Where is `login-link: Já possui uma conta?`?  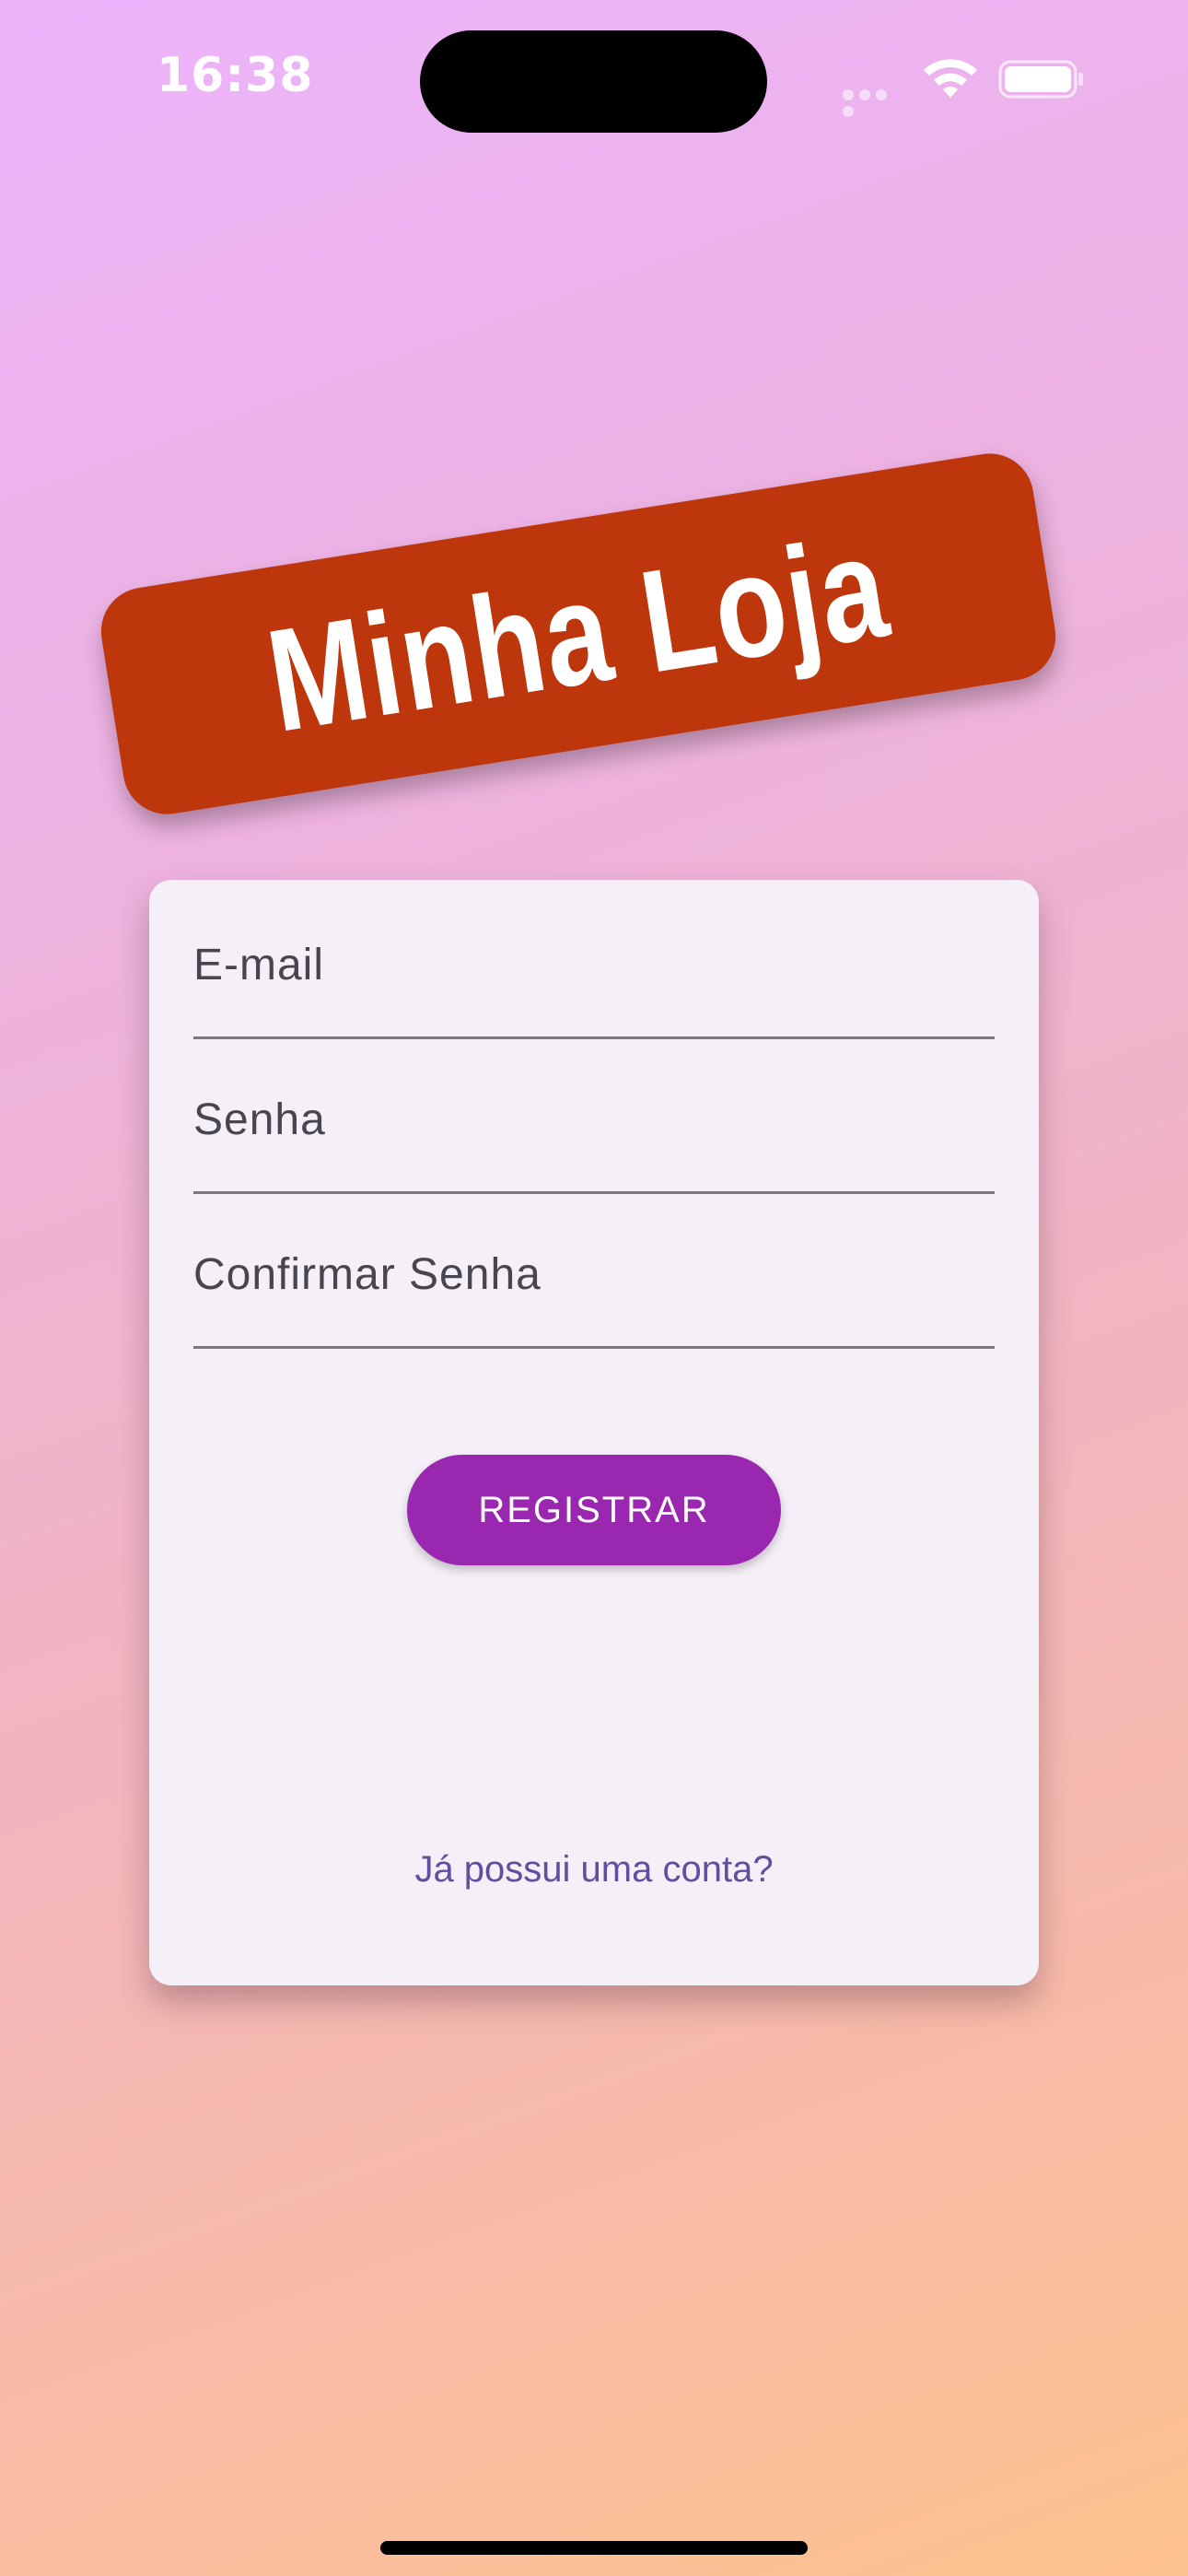 login-link: Já possui uma conta? is located at coordinates (594, 1870).